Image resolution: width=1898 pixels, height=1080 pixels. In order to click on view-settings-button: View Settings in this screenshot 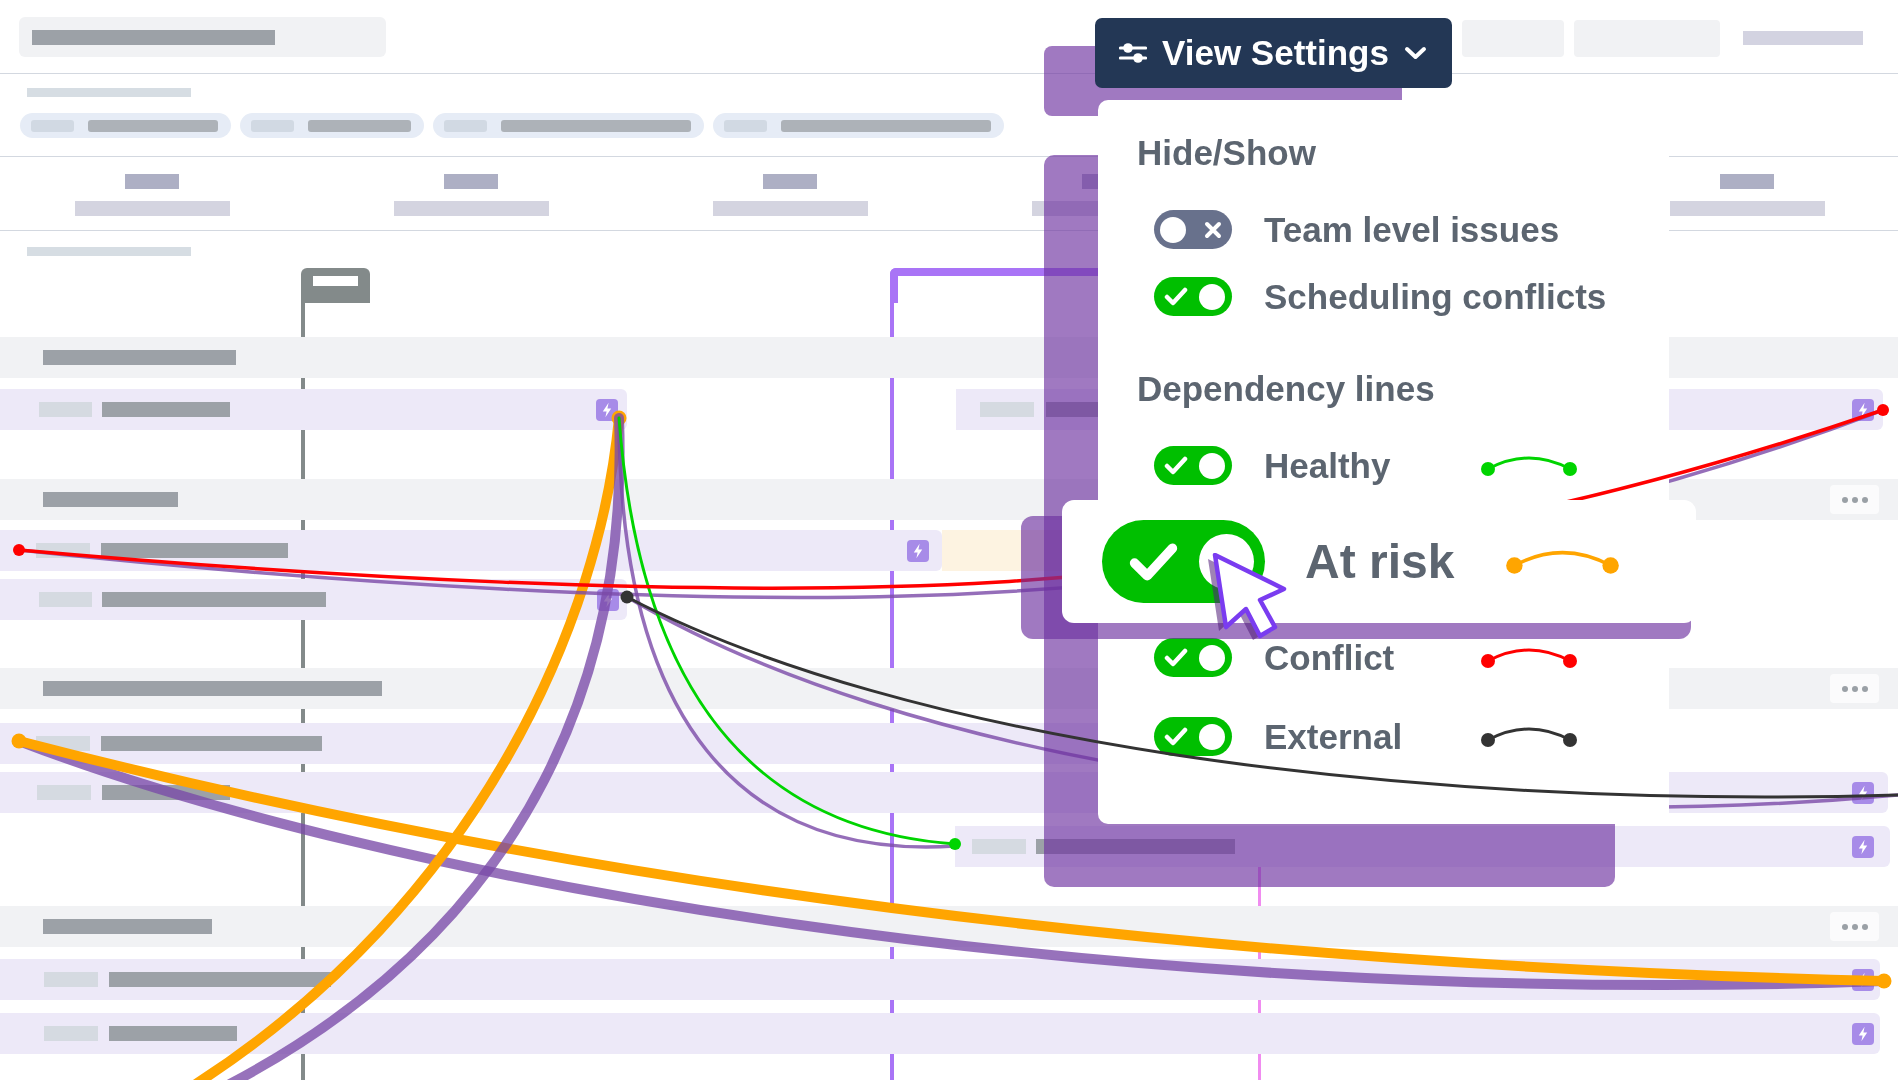, I will do `click(1273, 53)`.